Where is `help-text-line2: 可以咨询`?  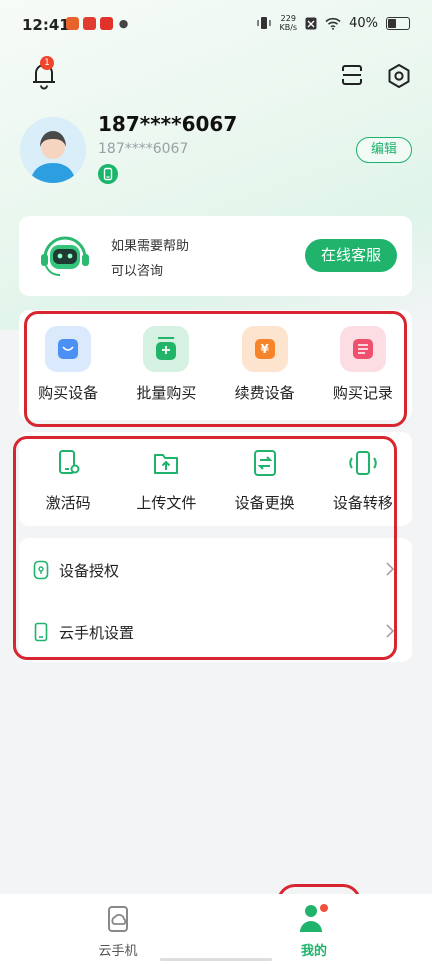
help-text-line2: 可以咨询 is located at coordinates (137, 271).